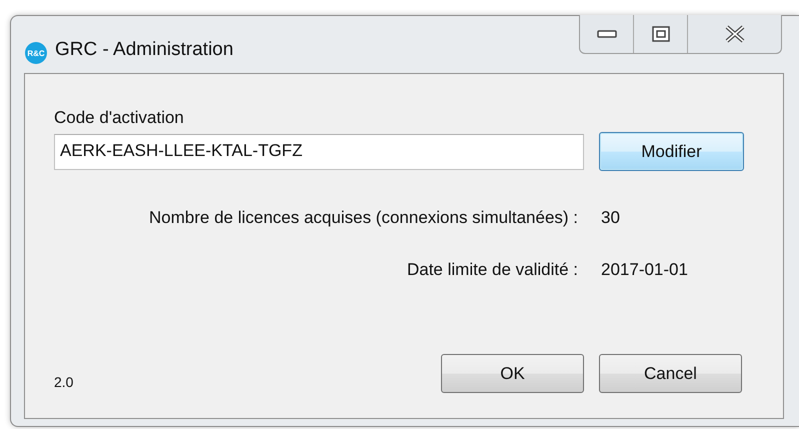 The image size is (799, 429). What do you see at coordinates (492, 270) in the screenshot?
I see `info-label: Date limite de validité :` at bounding box center [492, 270].